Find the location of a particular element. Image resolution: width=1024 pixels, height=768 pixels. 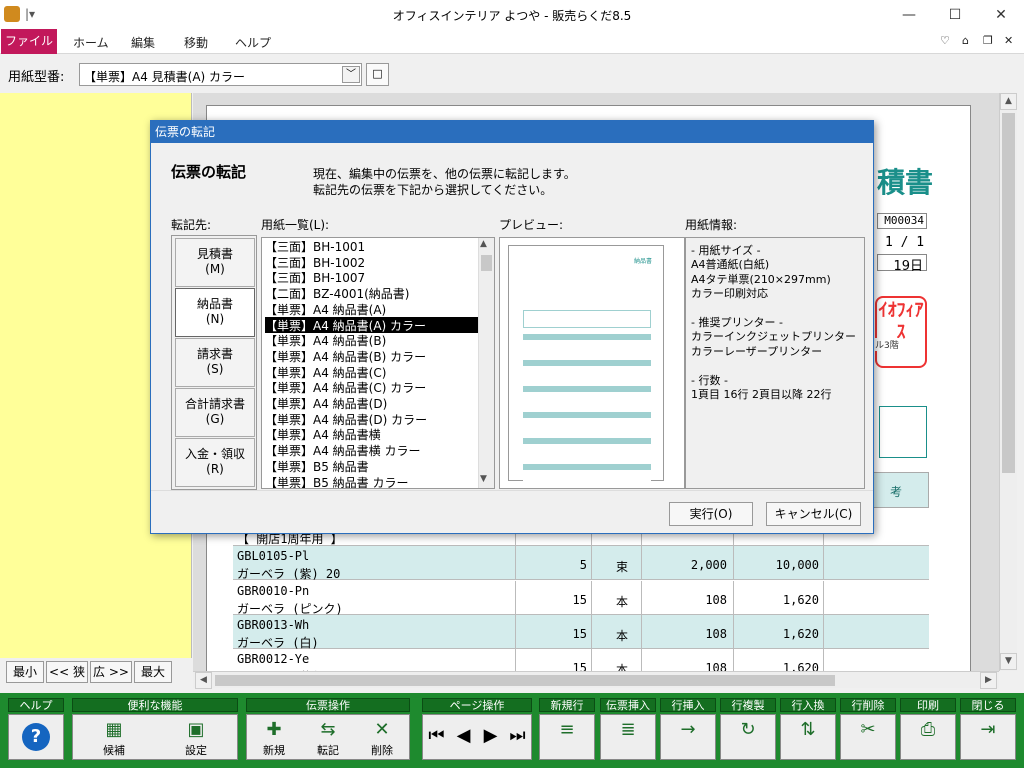

bottom-group-9: 行削除 ✂ is located at coordinates (868, 729).